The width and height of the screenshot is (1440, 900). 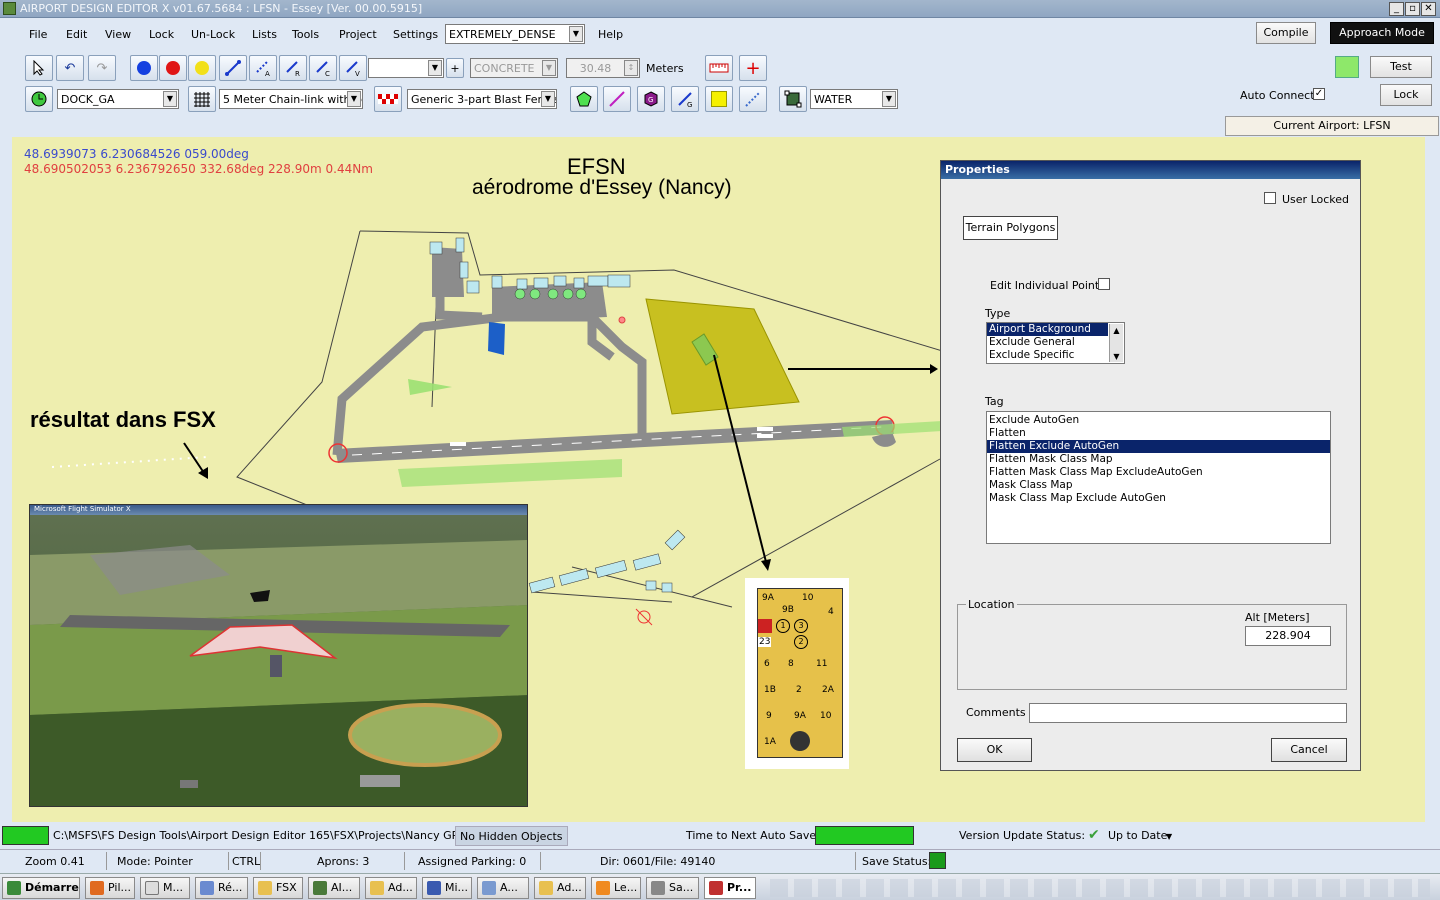 I want to click on ruler-tool, so click(x=719, y=68).